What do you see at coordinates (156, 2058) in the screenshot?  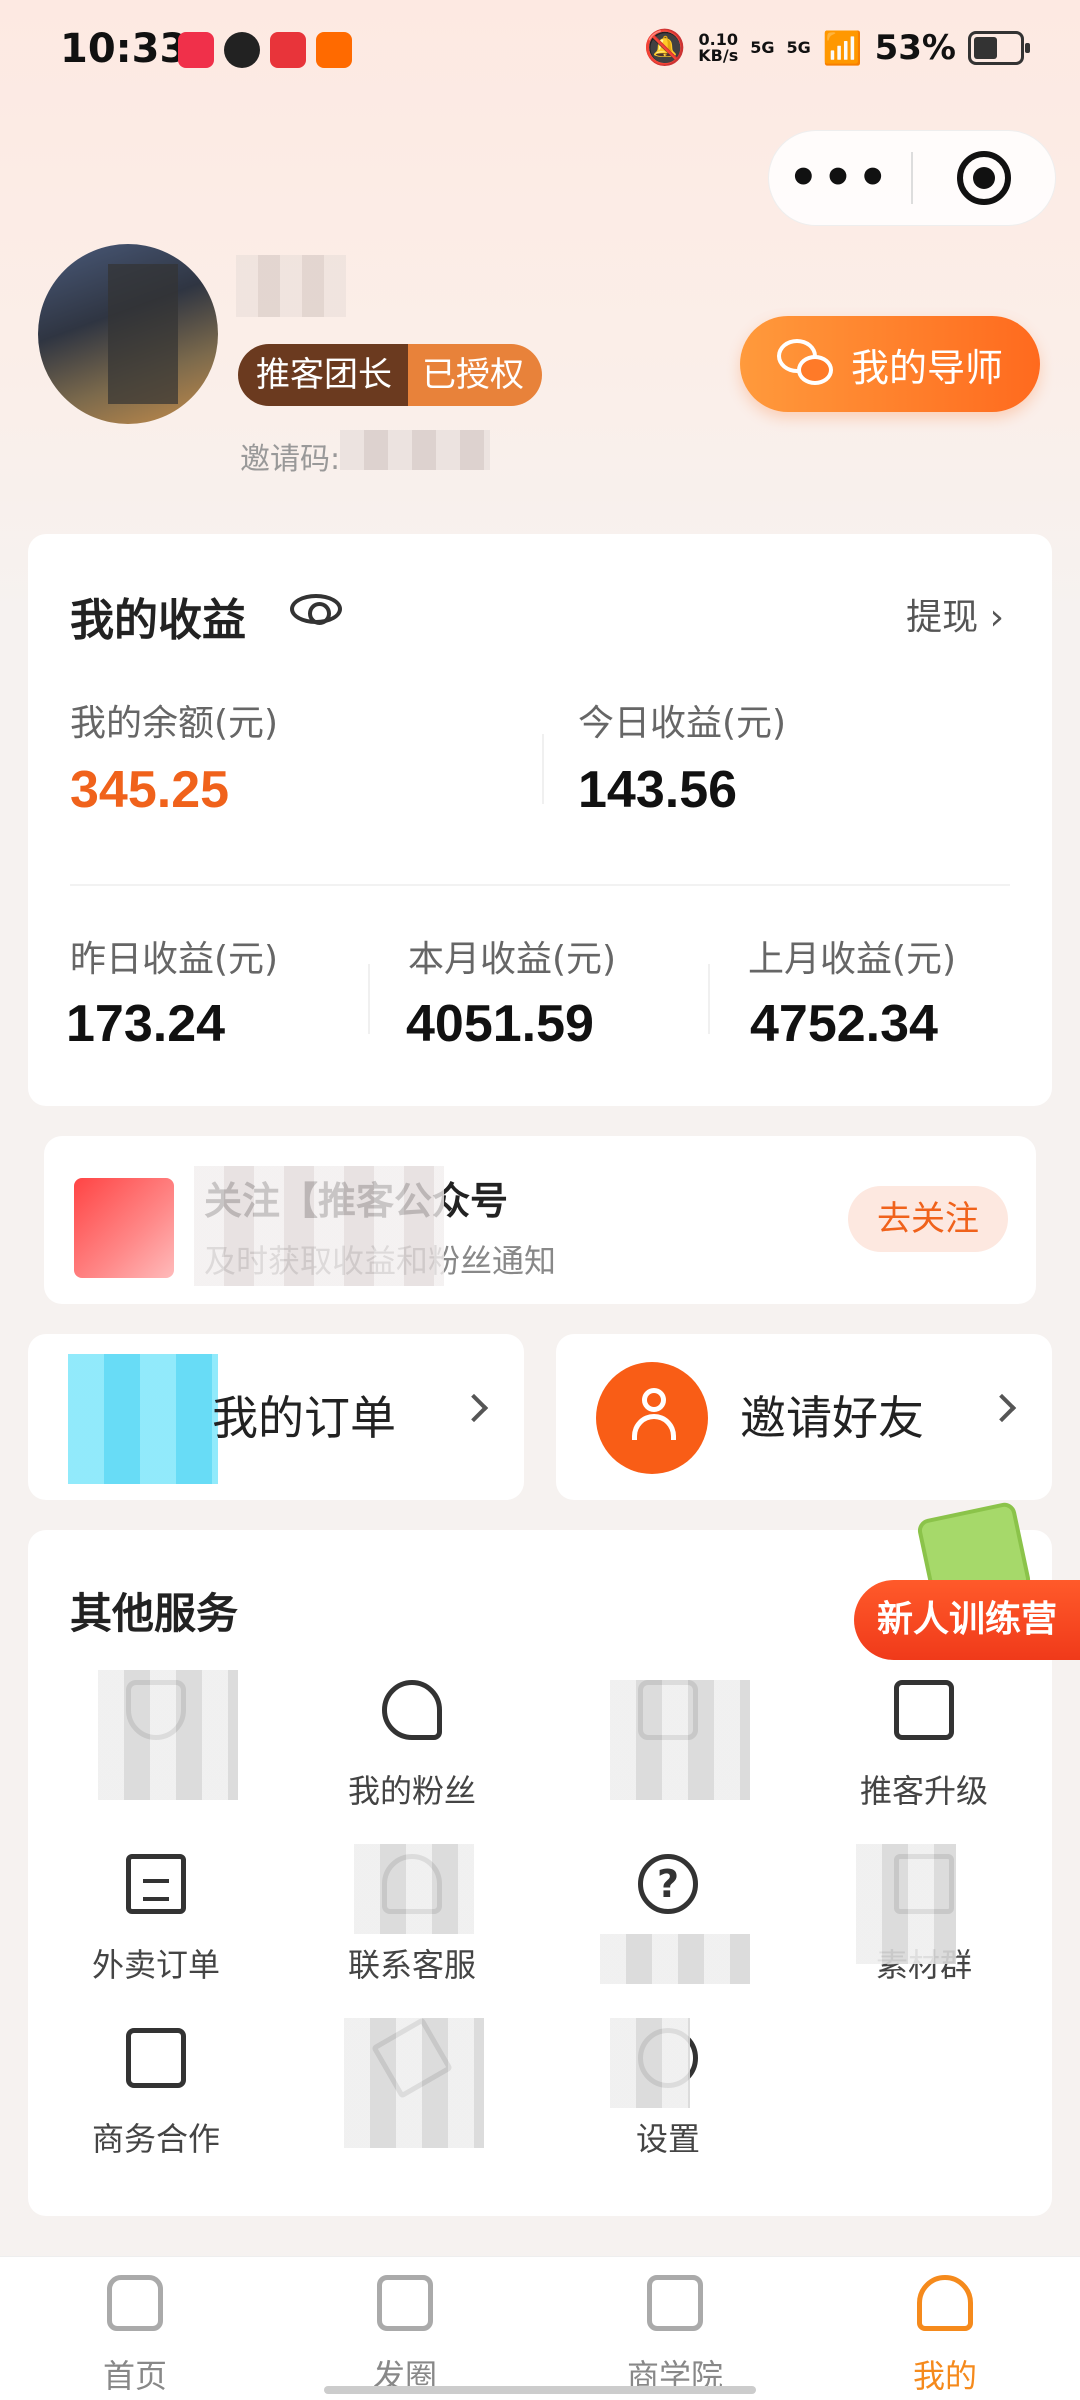 I see `briefcase-icon` at bounding box center [156, 2058].